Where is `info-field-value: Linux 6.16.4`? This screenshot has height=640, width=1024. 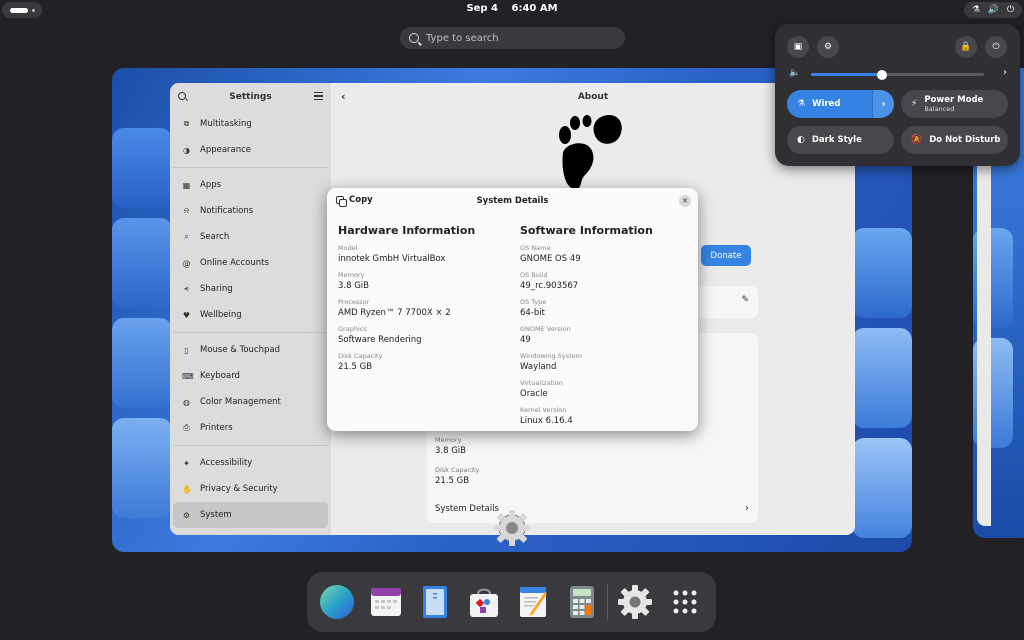
info-field-value: Linux 6.16.4 is located at coordinates (546, 421).